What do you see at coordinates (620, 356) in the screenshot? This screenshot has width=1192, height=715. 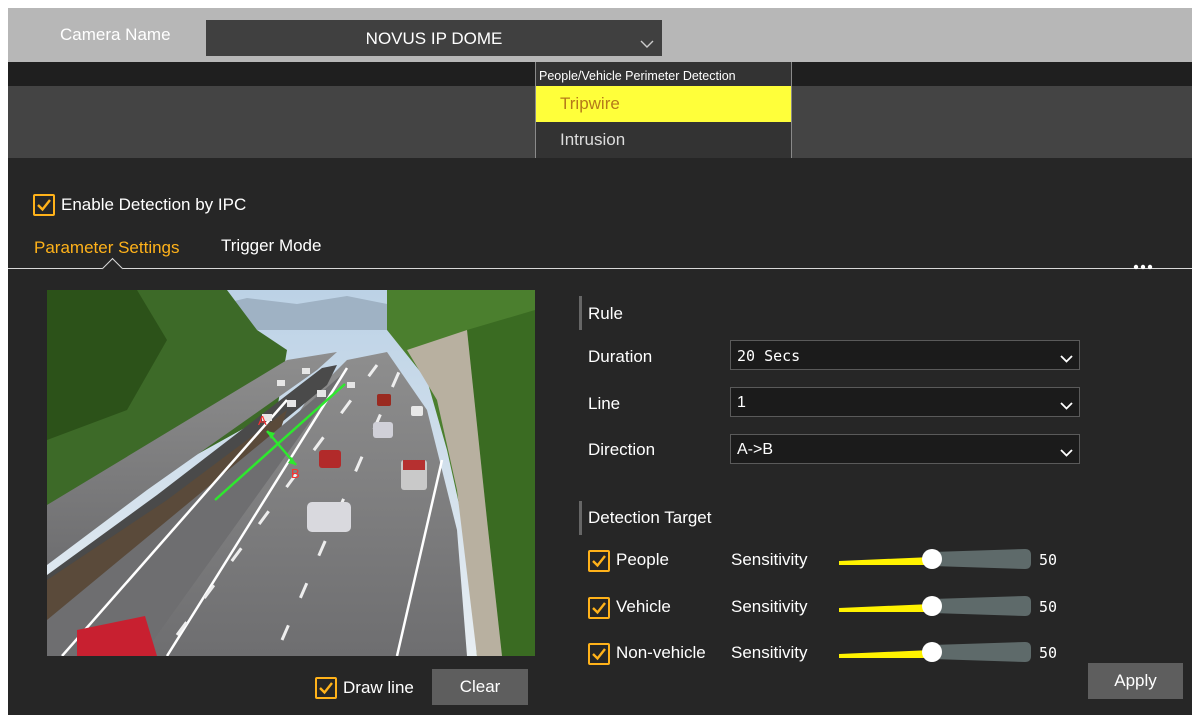 I see `duration-label: Duration` at bounding box center [620, 356].